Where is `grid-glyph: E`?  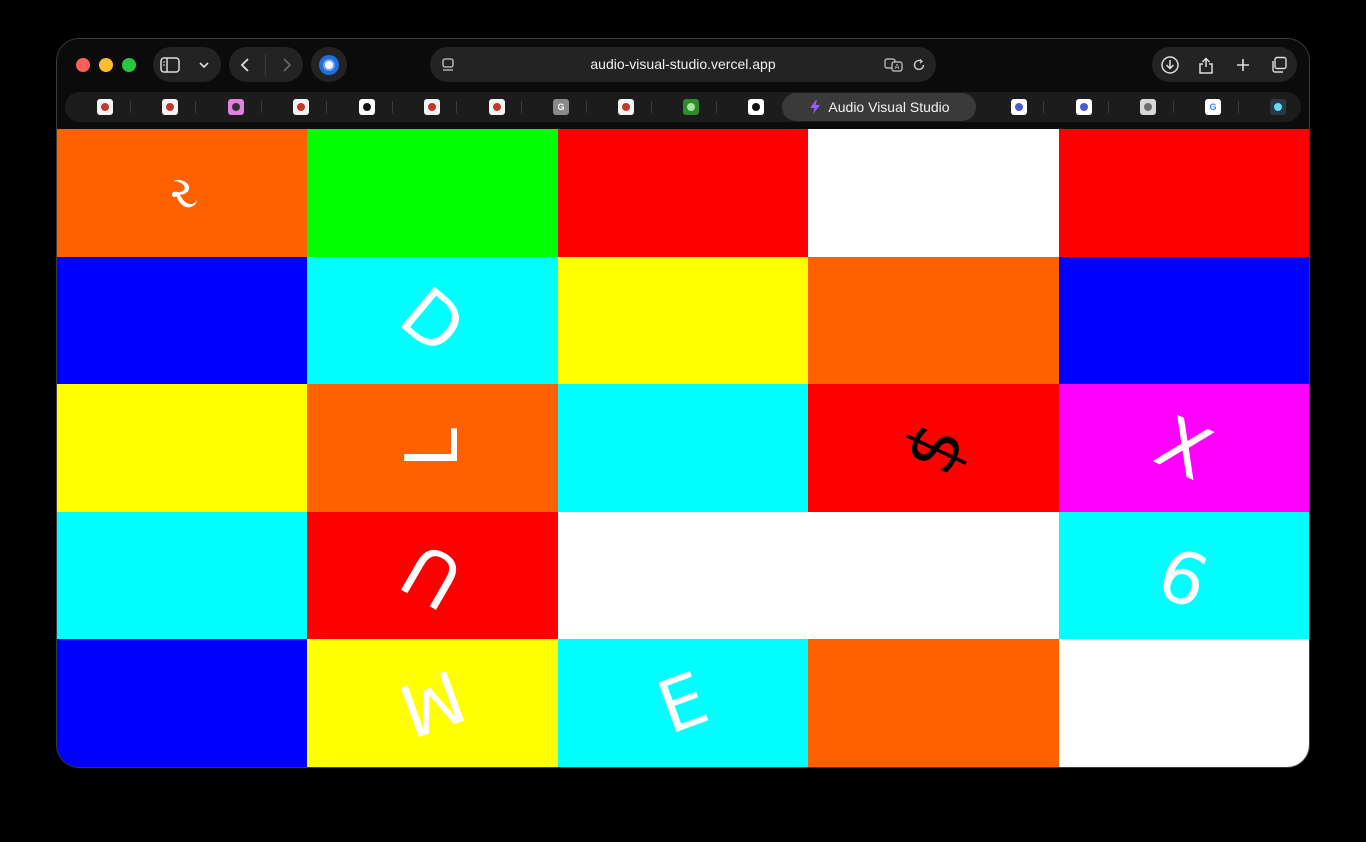 grid-glyph: E is located at coordinates (683, 703).